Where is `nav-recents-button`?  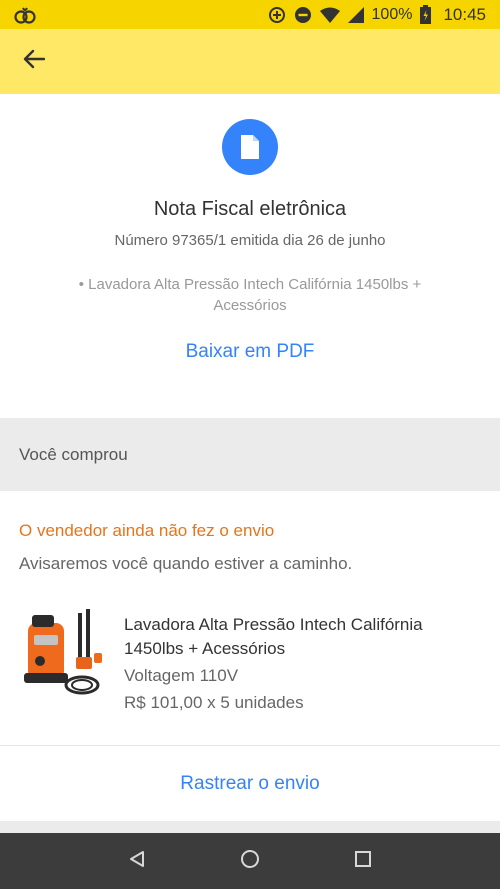 nav-recents-button is located at coordinates (363, 861).